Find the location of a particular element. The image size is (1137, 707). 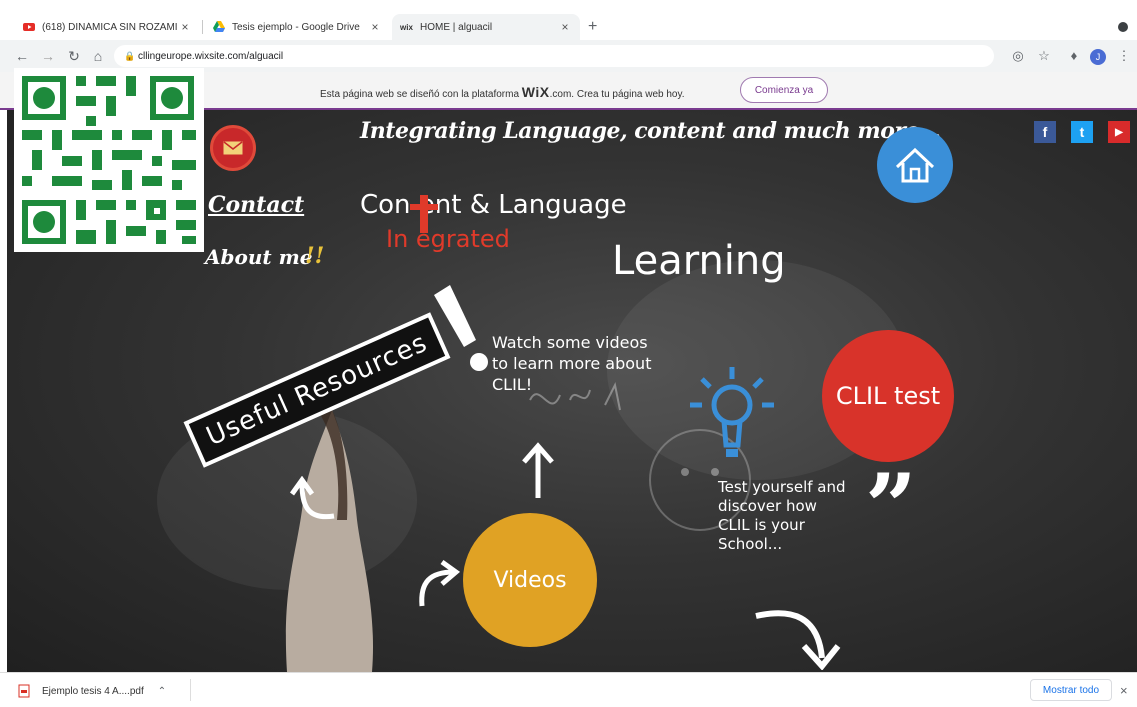

tab-youtube: (618) DINÁMICA SIN ROZAMIE × is located at coordinates (107, 27).